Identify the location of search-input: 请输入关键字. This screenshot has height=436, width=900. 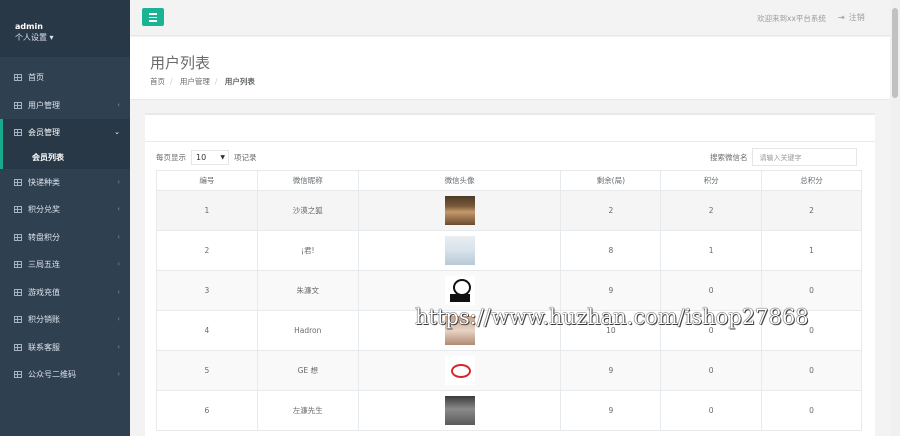
(804, 157).